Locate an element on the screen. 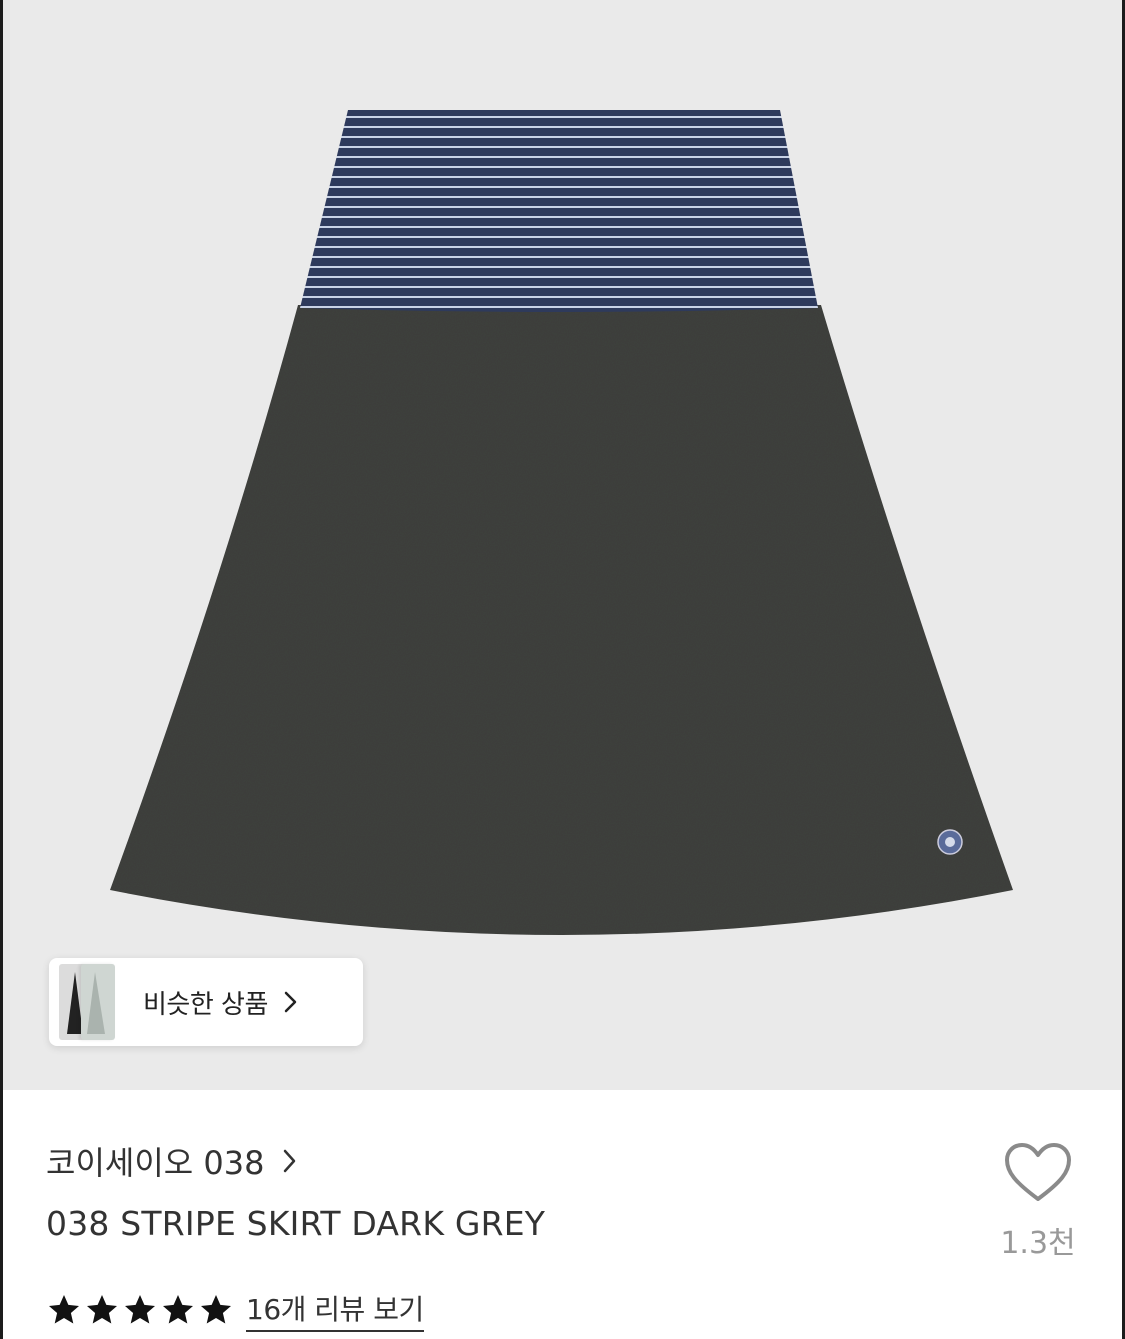  similar-products-label: 비슷한 상품 is located at coordinates (205, 1004).